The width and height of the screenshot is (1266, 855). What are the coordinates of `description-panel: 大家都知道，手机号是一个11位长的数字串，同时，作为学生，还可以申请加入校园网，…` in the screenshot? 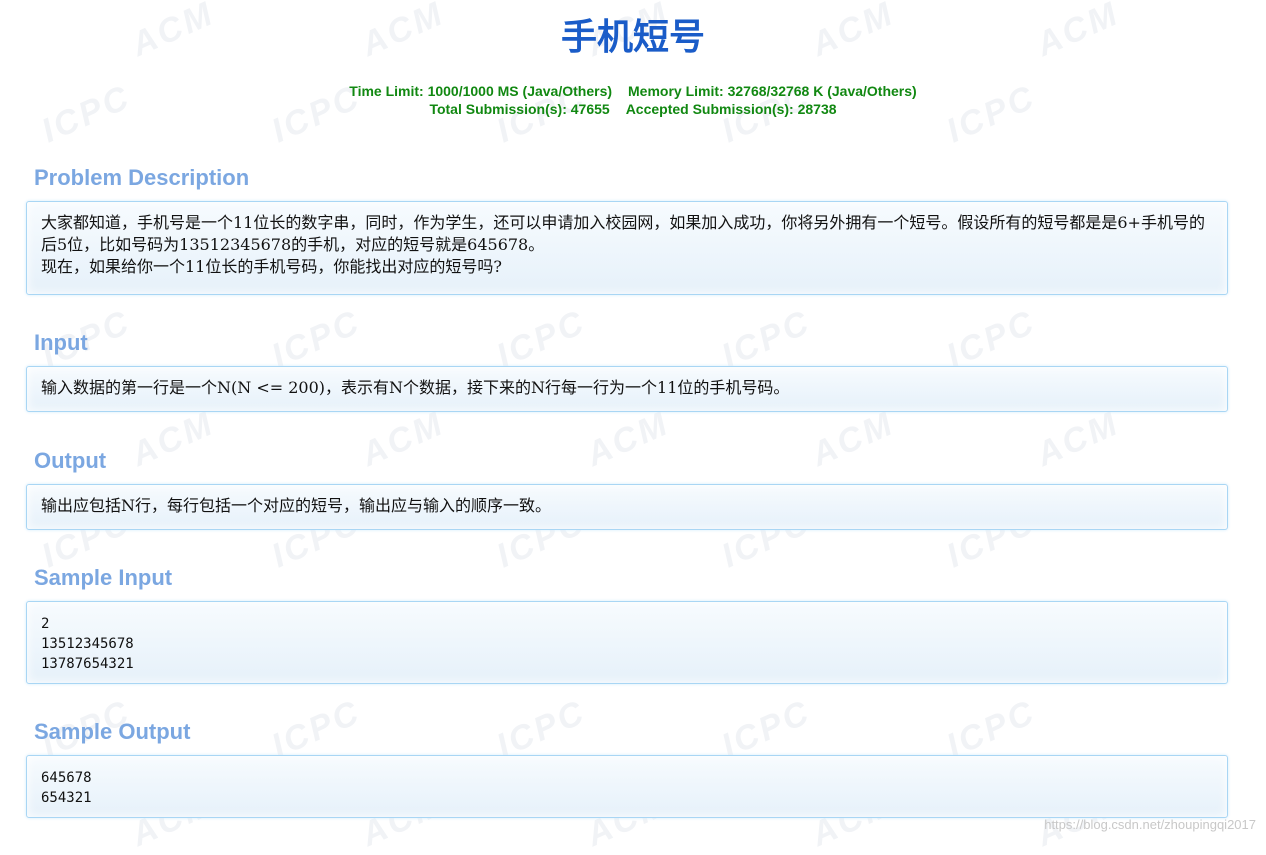 It's located at (627, 248).